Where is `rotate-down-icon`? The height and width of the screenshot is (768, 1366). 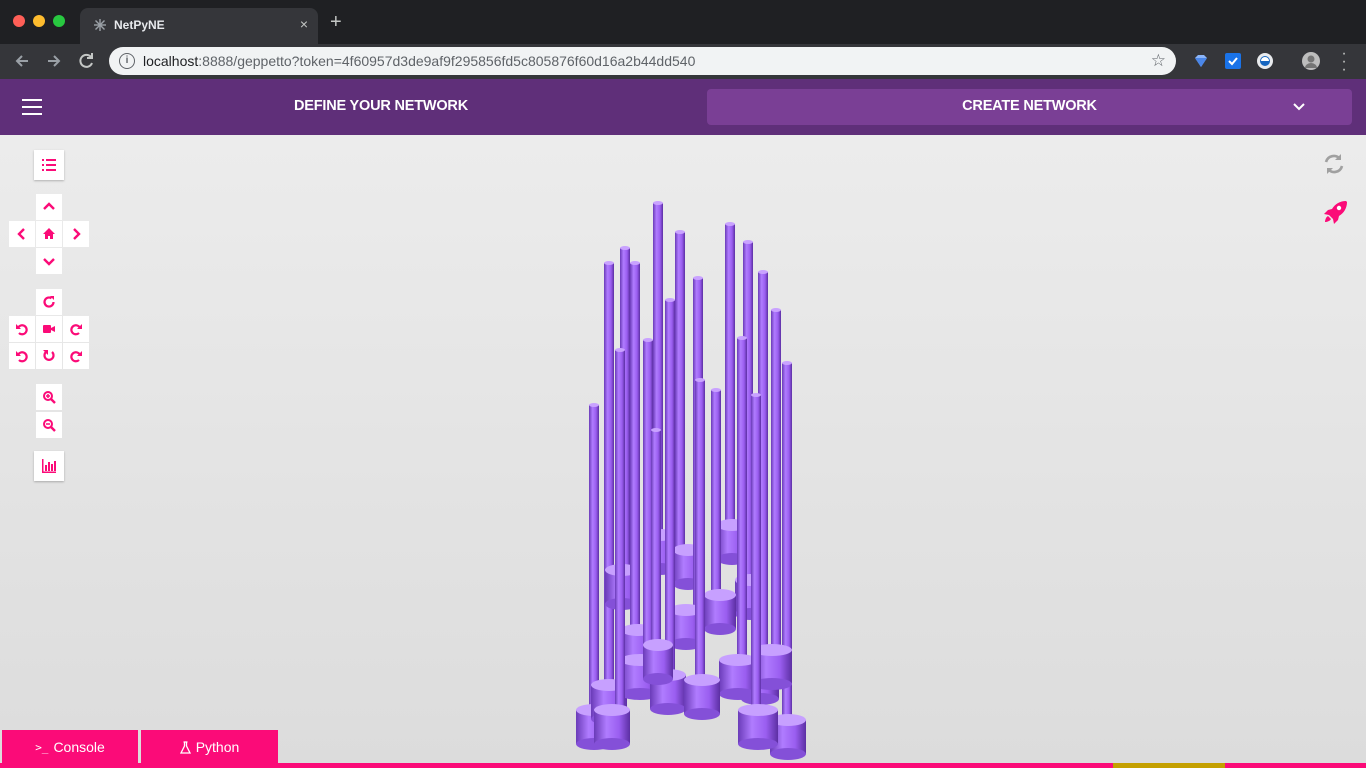
rotate-down-icon is located at coordinates (49, 355).